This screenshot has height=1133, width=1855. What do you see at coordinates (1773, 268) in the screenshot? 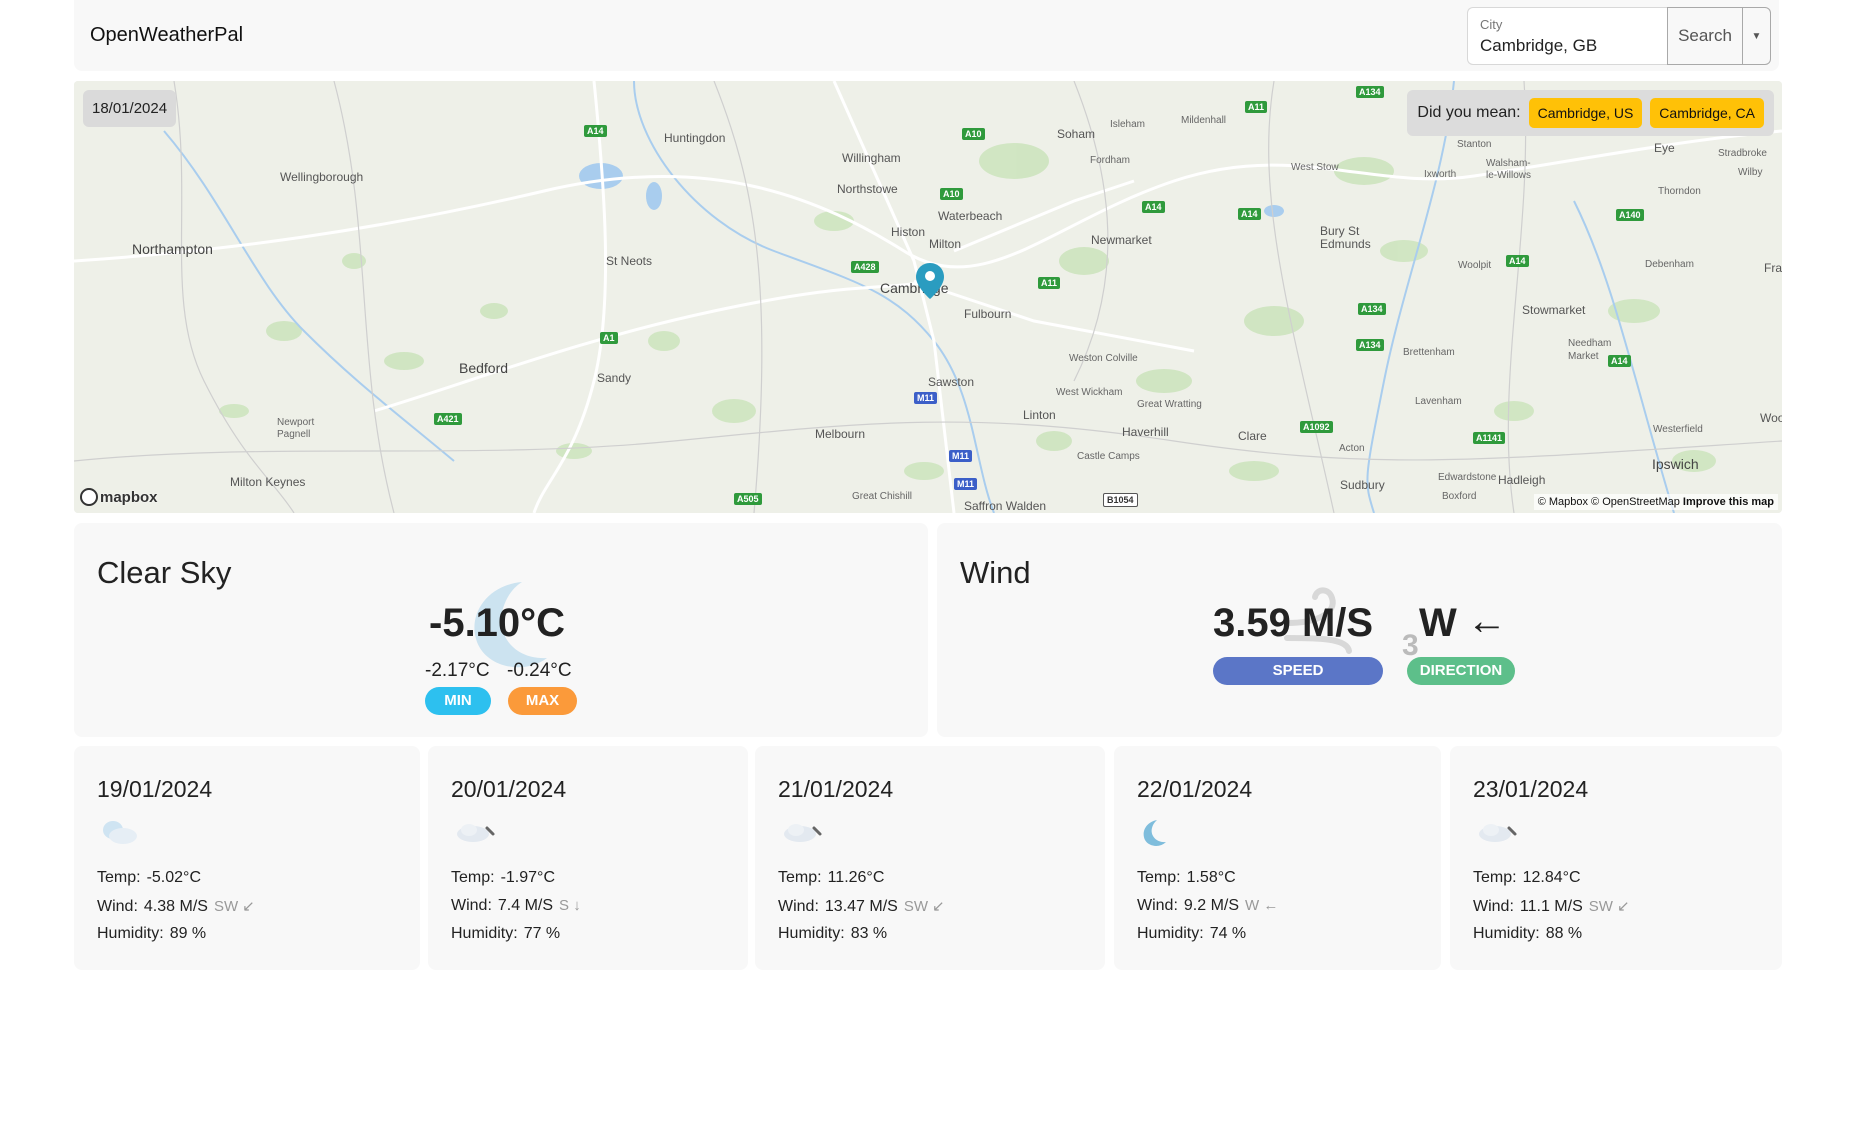
I see `place-label: Fra` at bounding box center [1773, 268].